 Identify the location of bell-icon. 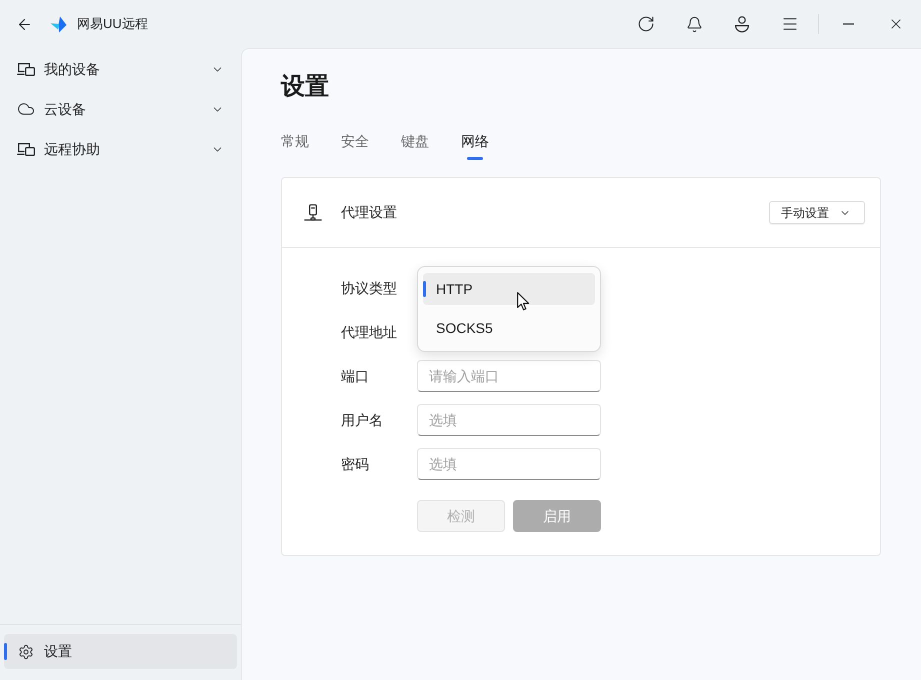
(694, 24).